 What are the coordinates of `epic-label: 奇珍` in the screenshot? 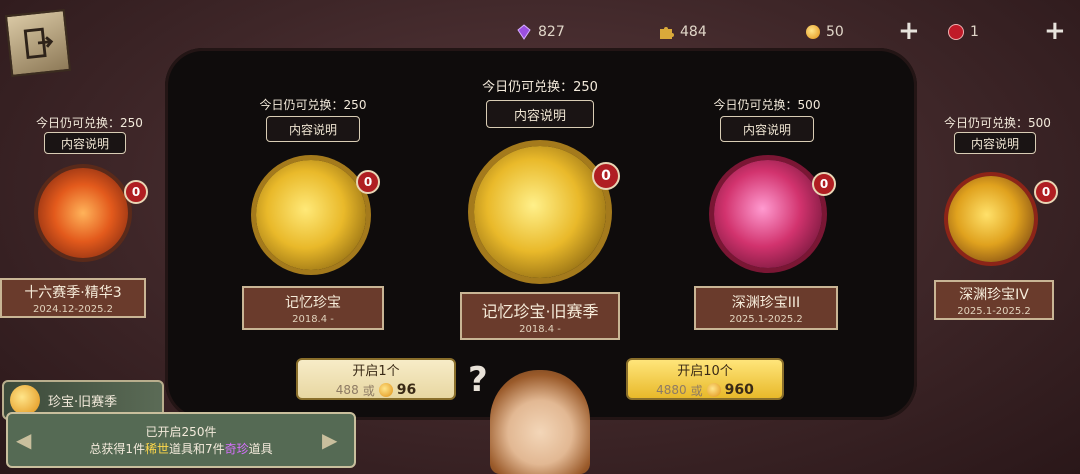 It's located at (236, 449).